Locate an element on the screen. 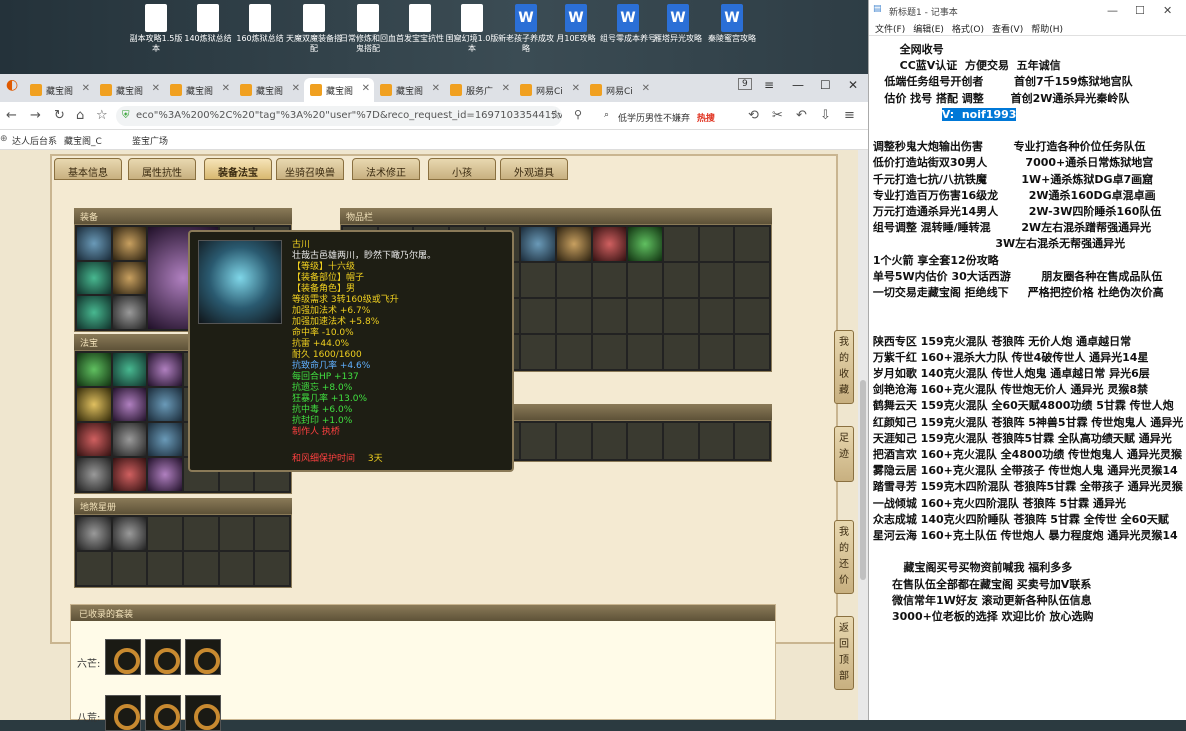 The width and height of the screenshot is (1186, 731). notepad-menu-item: 查看(V) is located at coordinates (1007, 30).